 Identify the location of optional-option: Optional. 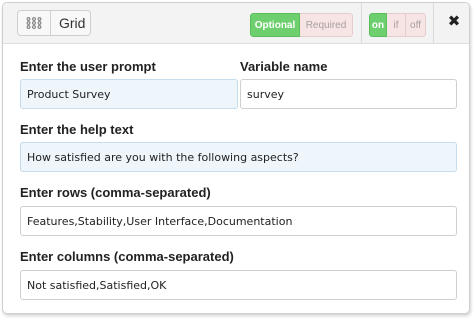
(275, 25).